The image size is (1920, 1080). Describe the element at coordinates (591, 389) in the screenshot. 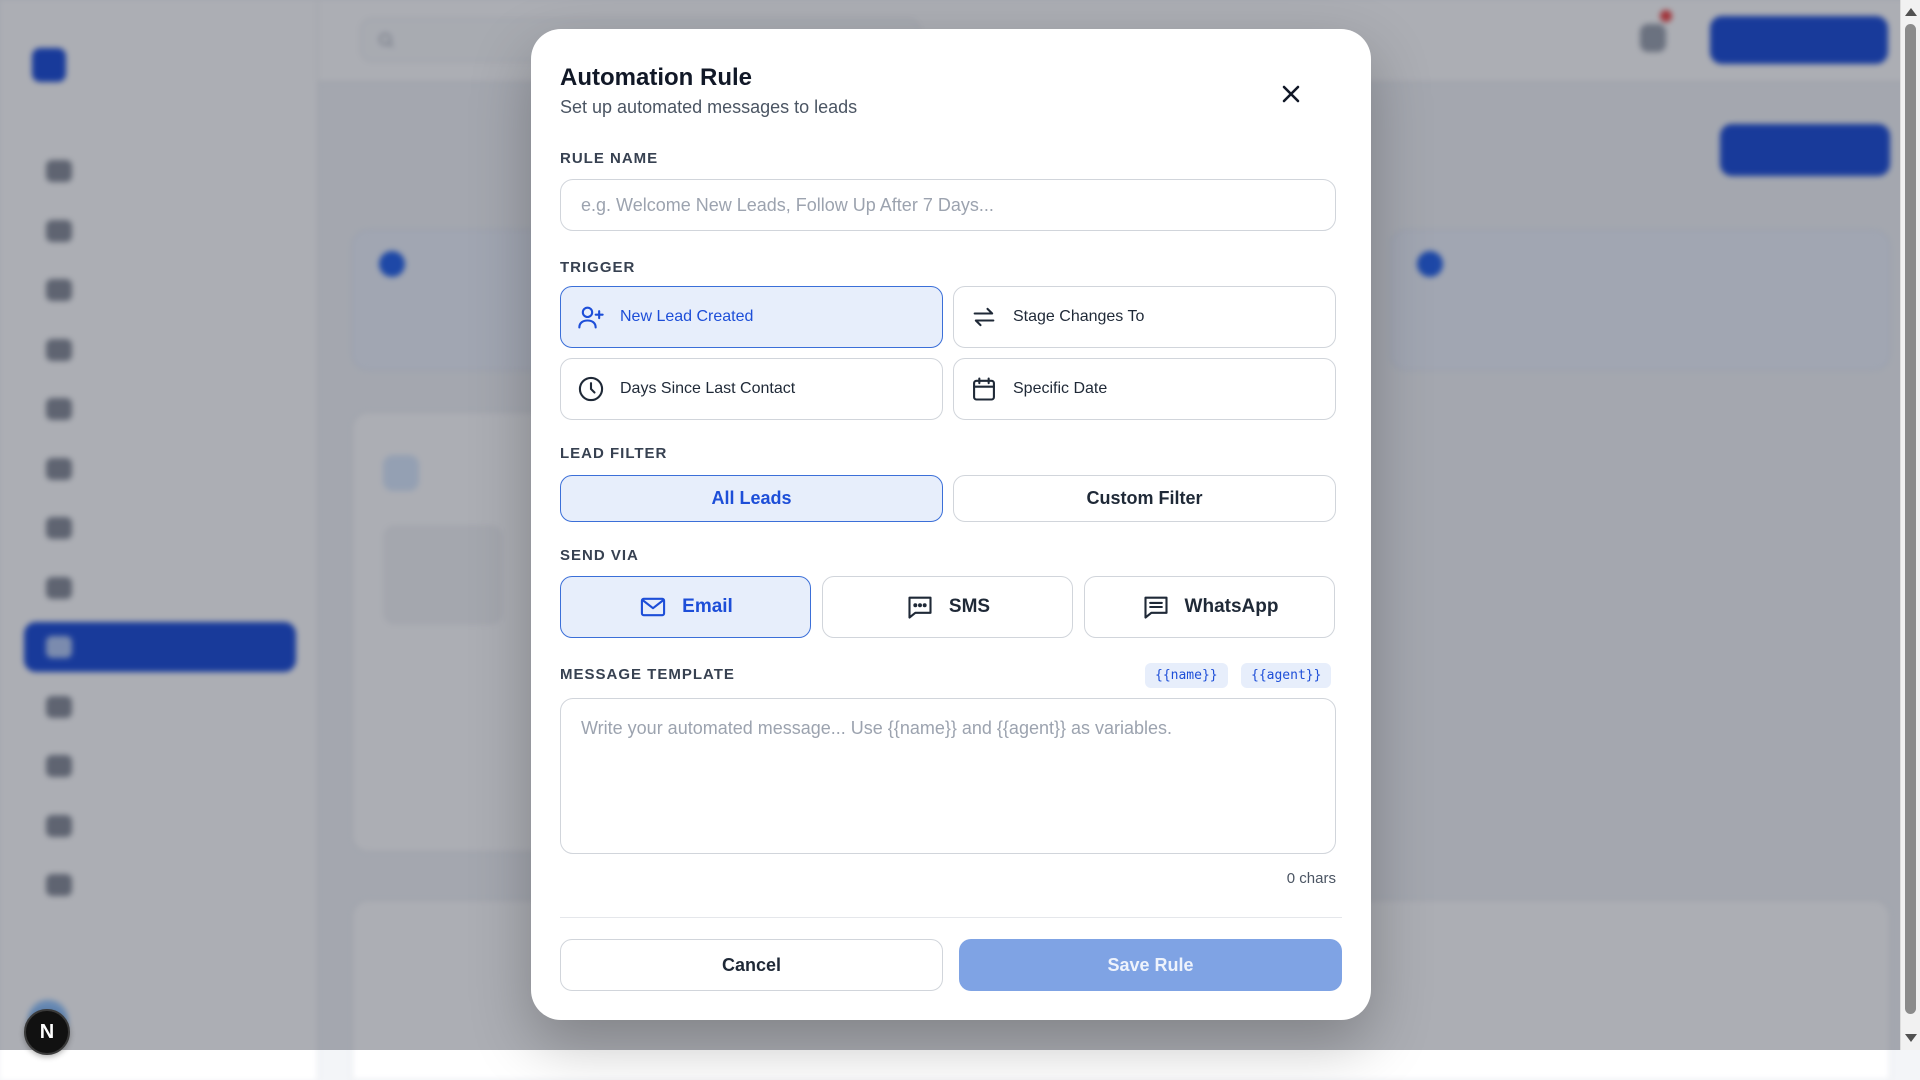

I see `clock-icon` at that location.